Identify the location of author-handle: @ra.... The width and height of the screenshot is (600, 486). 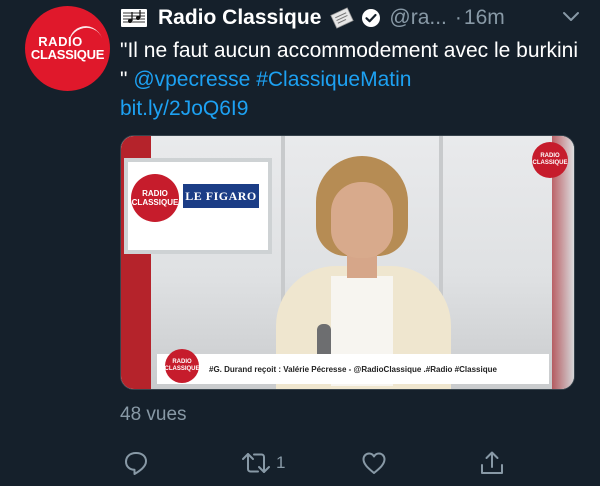
(418, 18).